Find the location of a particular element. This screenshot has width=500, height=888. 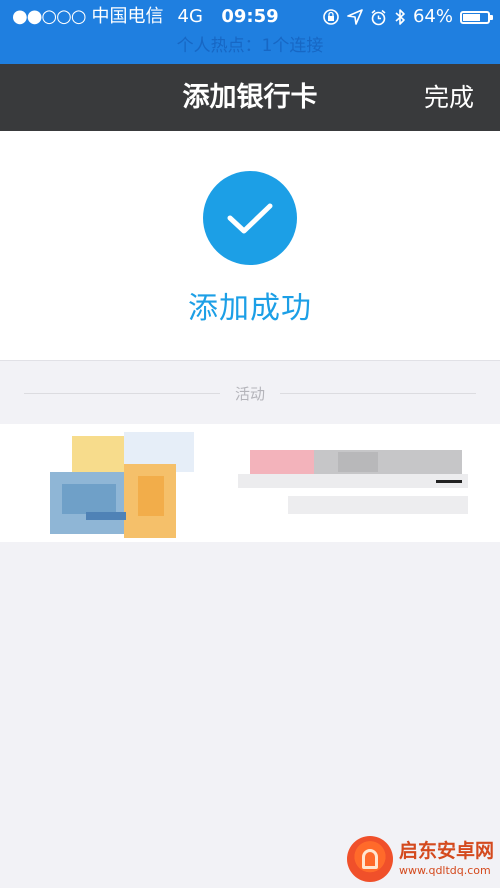

watermark-url: www.qdltdq.com is located at coordinates (444, 870).